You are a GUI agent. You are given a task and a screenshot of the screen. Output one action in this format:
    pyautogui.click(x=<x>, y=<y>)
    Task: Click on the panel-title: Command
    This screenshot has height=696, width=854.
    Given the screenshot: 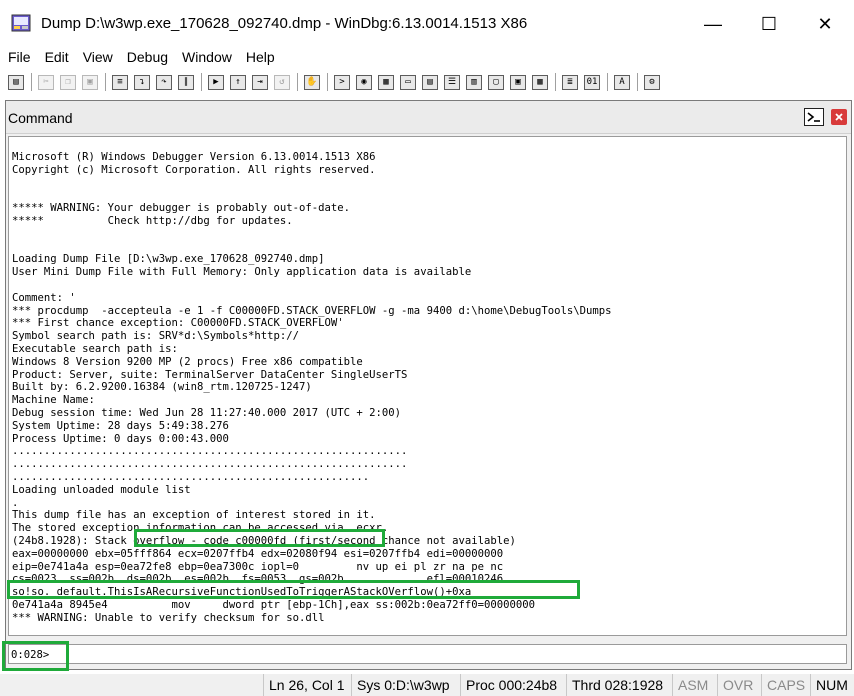 What is the action you would take?
    pyautogui.click(x=40, y=118)
    